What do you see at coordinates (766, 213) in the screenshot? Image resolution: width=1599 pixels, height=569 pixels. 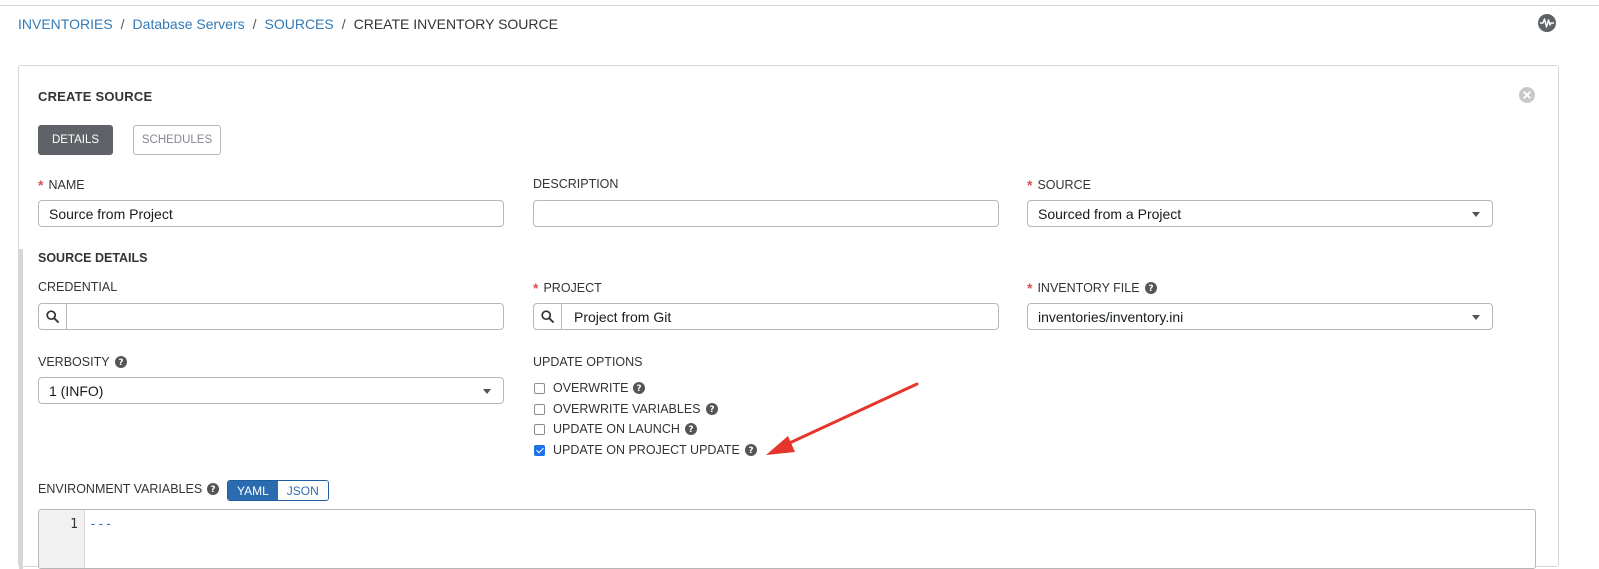 I see `description-input` at bounding box center [766, 213].